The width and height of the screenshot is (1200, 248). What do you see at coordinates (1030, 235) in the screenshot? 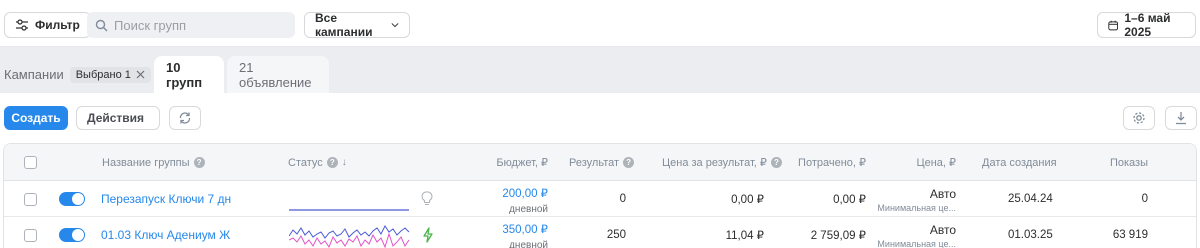
I see `created-date: 01.03.25` at bounding box center [1030, 235].